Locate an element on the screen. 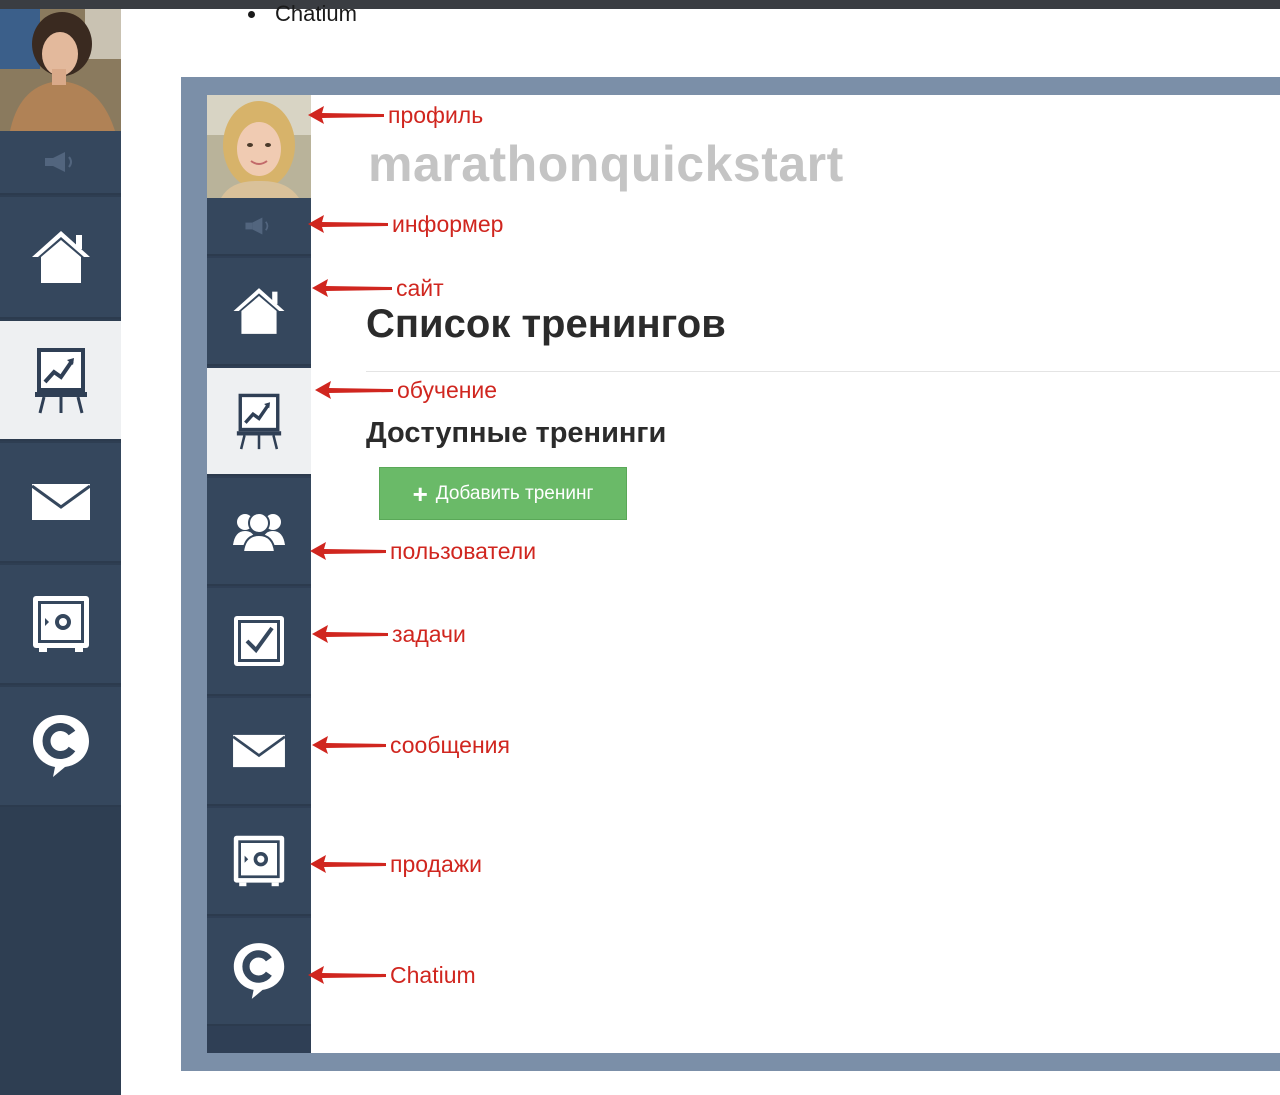 The height and width of the screenshot is (1095, 1280). annotation-label: сайт is located at coordinates (420, 287).